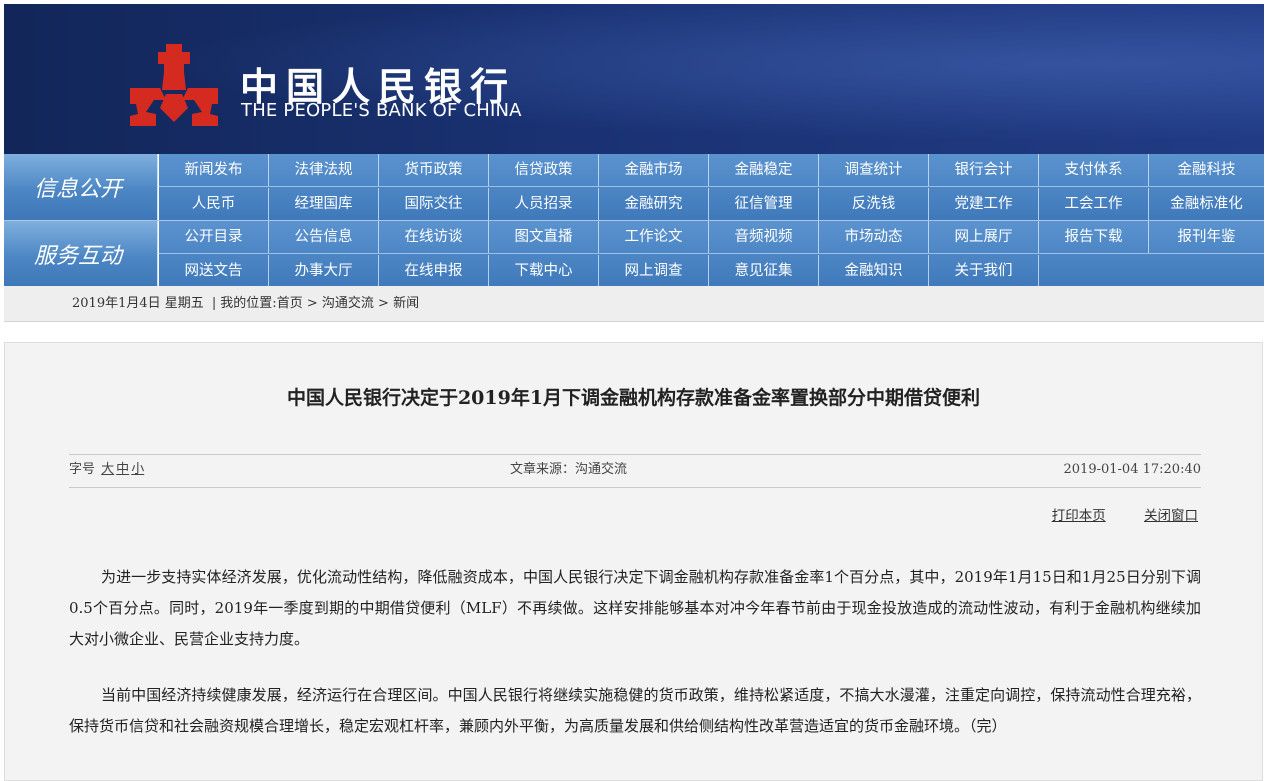 The height and width of the screenshot is (781, 1269). Describe the element at coordinates (214, 204) in the screenshot. I see `nav-item-rmb: 人民币` at that location.